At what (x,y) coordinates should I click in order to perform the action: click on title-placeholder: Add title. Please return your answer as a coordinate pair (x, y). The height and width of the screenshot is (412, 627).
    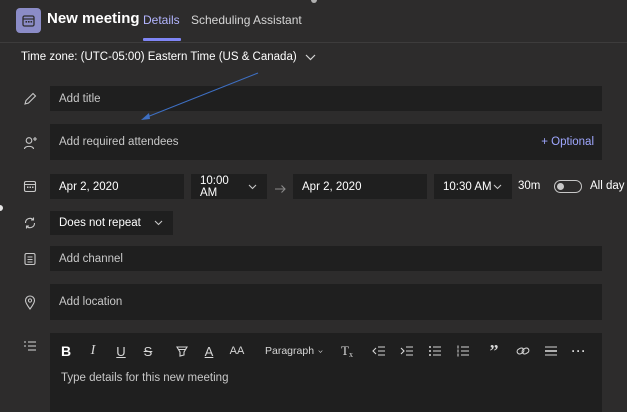
    Looking at the image, I should click on (80, 98).